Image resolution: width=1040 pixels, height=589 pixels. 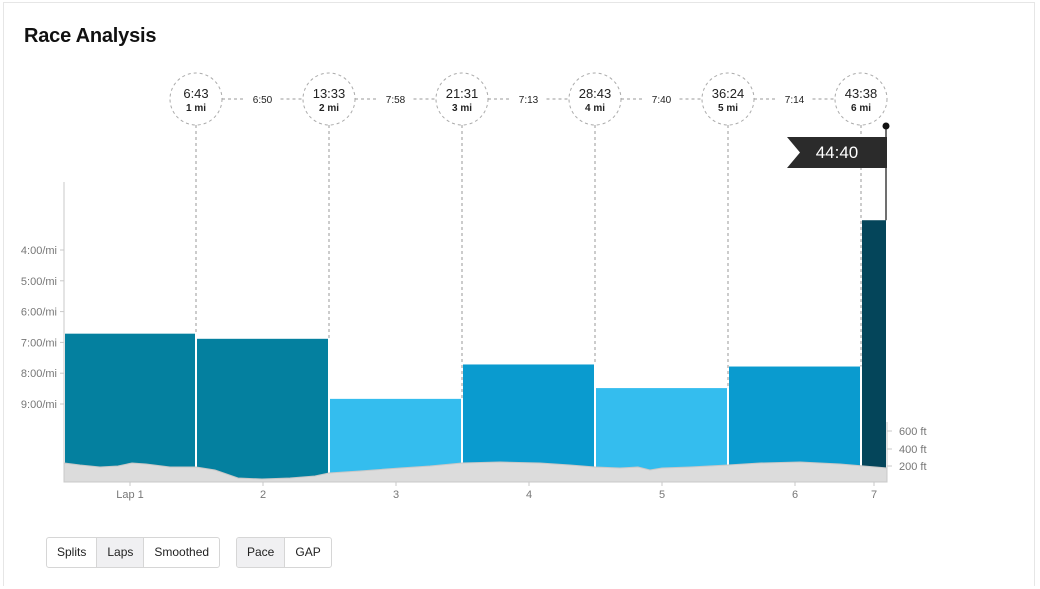 What do you see at coordinates (728, 93) in the screenshot?
I see `mile-marker-time: 36:24` at bounding box center [728, 93].